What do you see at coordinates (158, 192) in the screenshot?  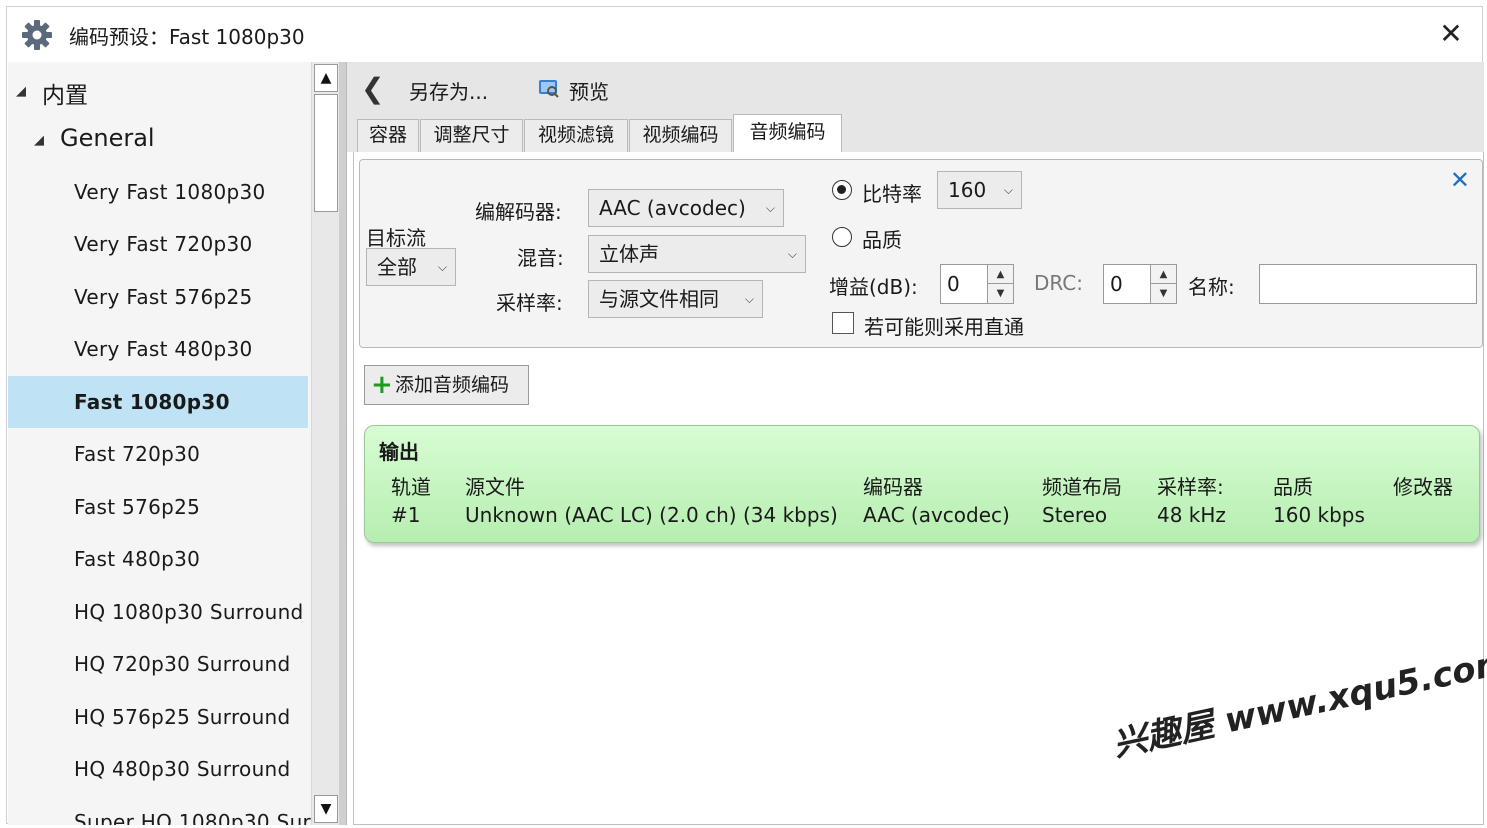 I see `preset-item: Very Fast 1080p30` at bounding box center [158, 192].